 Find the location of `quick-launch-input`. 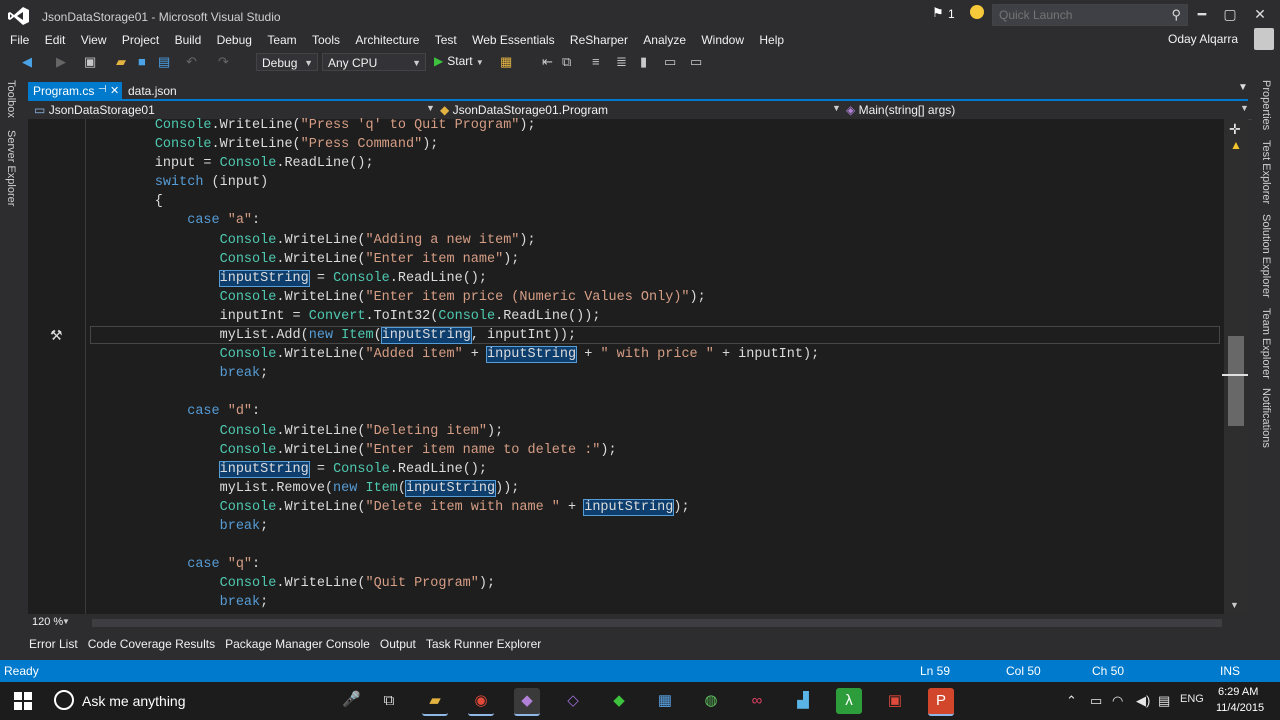

quick-launch-input is located at coordinates (1079, 15).